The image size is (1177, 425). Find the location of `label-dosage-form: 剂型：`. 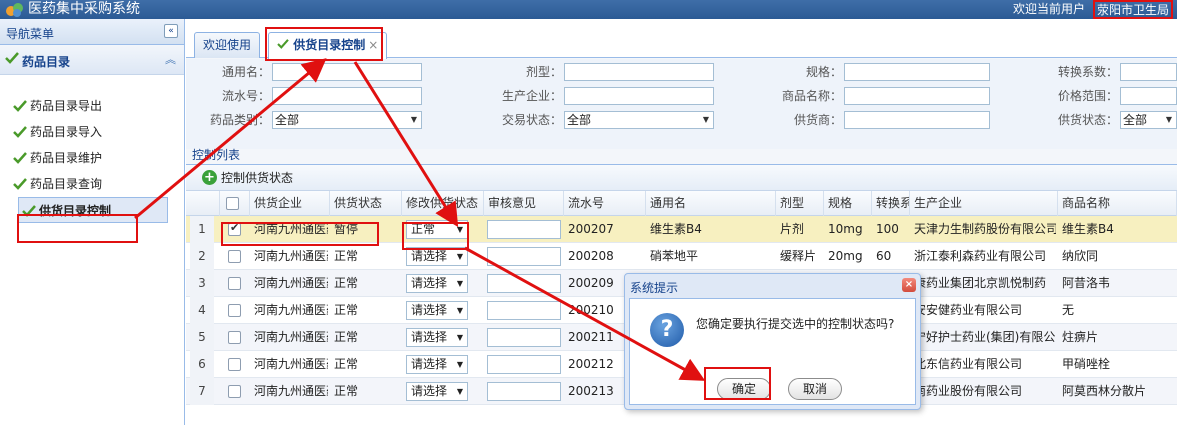

label-dosage-form: 剂型： is located at coordinates (543, 72).